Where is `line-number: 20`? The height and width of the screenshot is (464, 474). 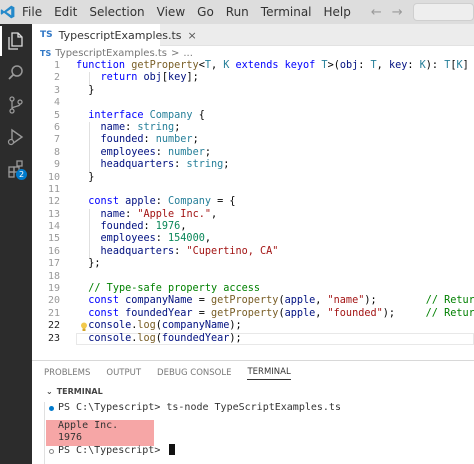 line-number: 20 is located at coordinates (53, 301).